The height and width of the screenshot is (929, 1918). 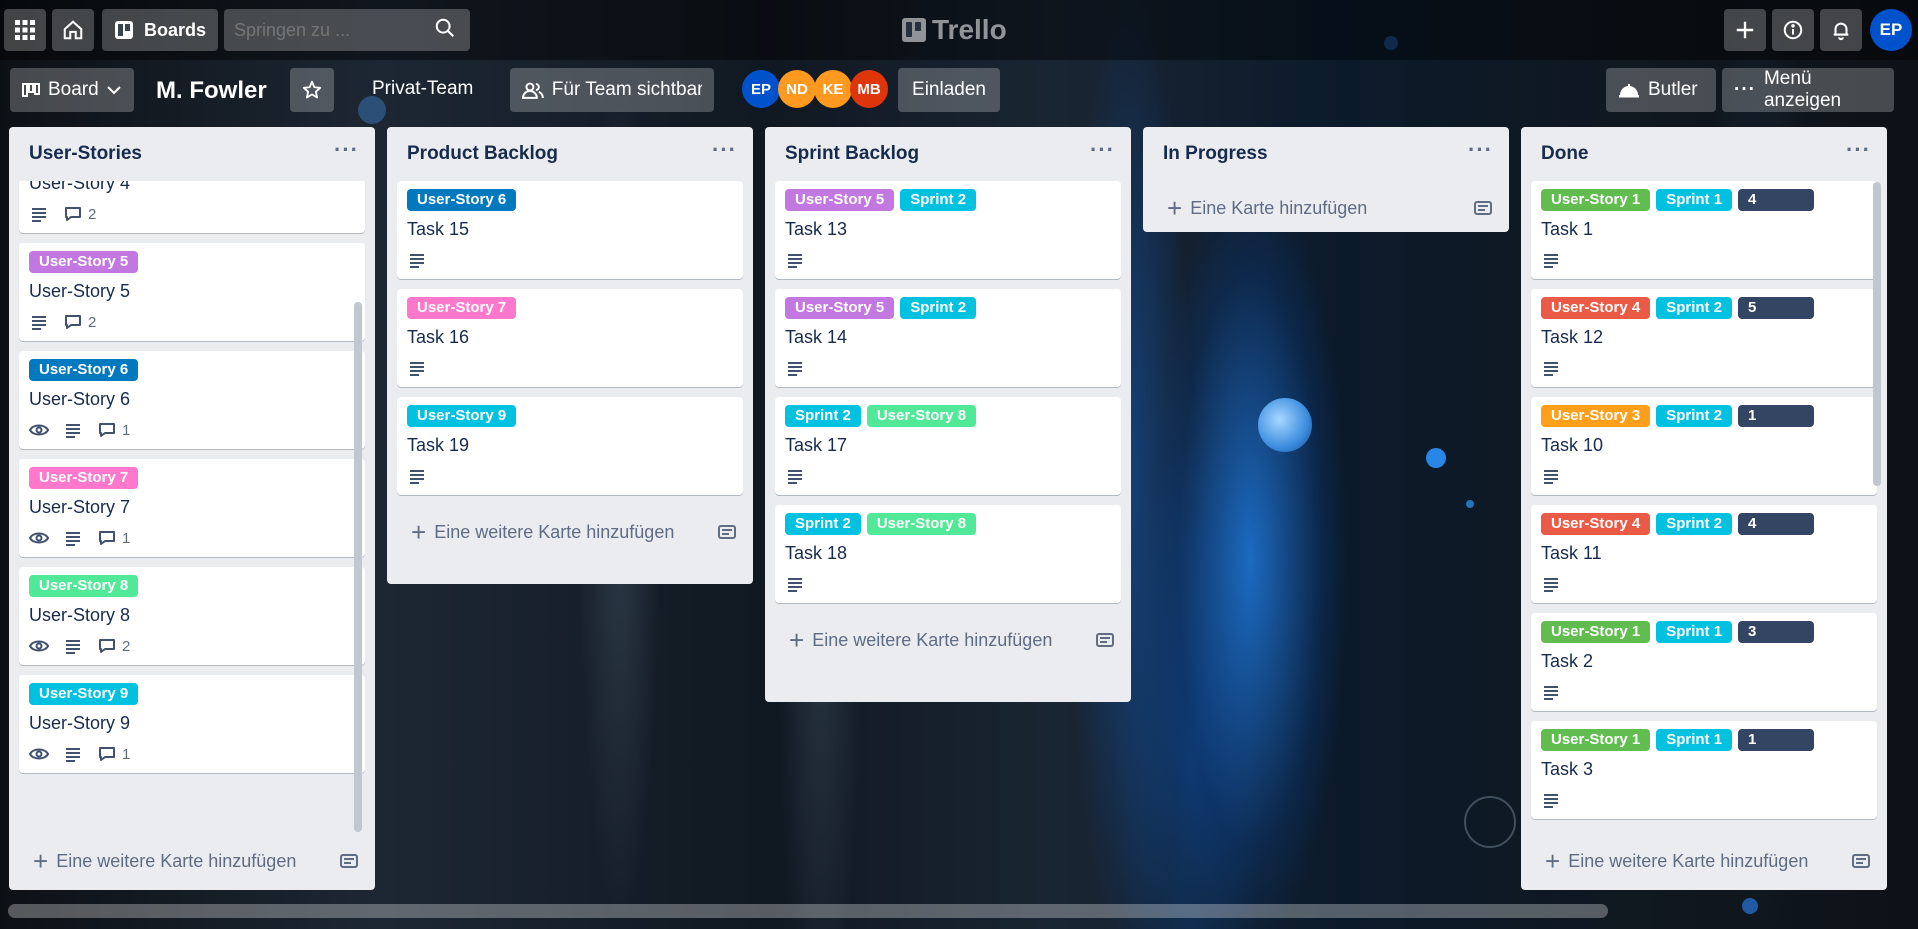 I want to click on member-avatar: ND, so click(x=797, y=89).